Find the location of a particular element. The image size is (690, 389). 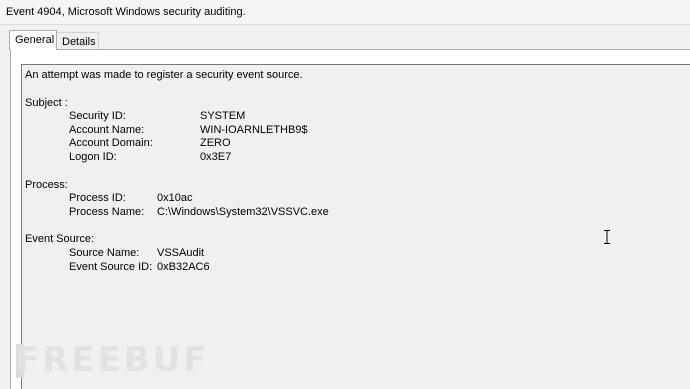

field-value: VSSAudit is located at coordinates (181, 253).